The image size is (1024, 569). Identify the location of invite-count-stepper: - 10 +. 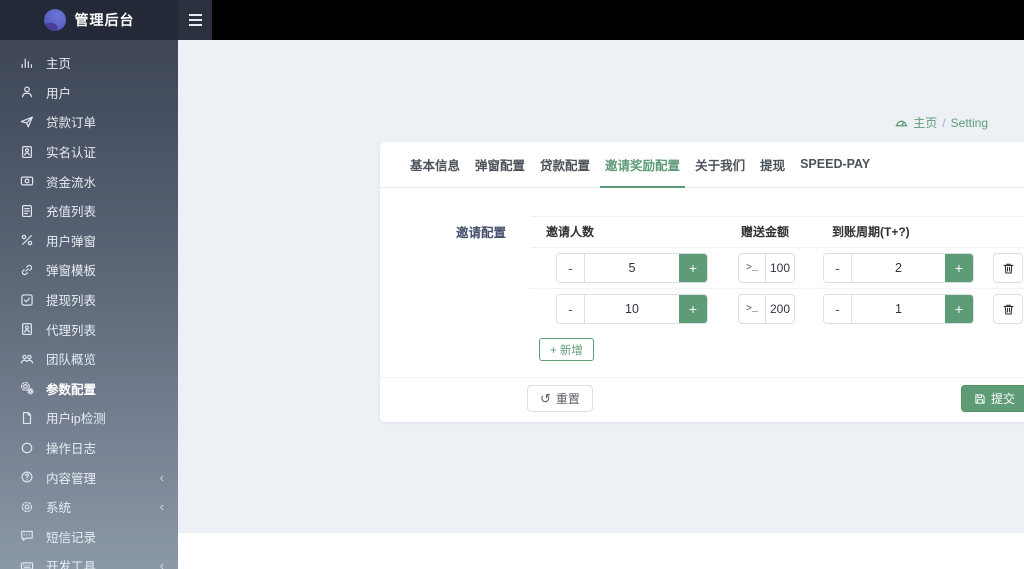
(632, 309).